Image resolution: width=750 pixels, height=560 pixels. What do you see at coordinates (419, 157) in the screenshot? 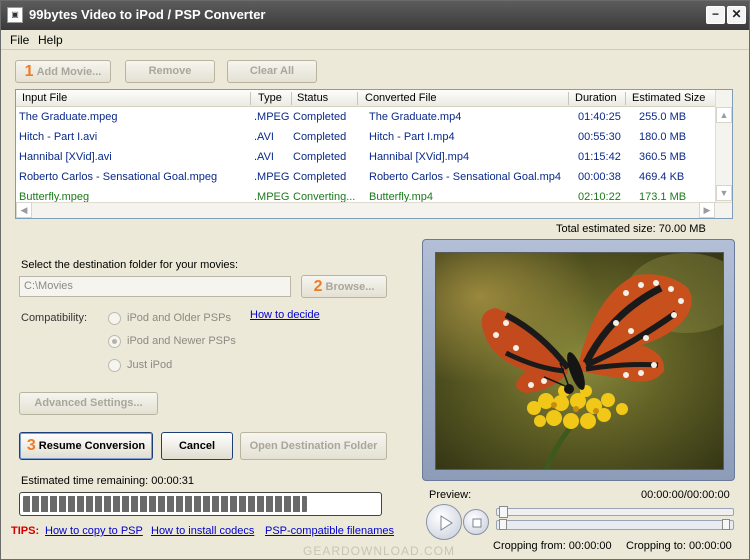
I see `cell-converted: Hannibal [XVid].mp4` at bounding box center [419, 157].